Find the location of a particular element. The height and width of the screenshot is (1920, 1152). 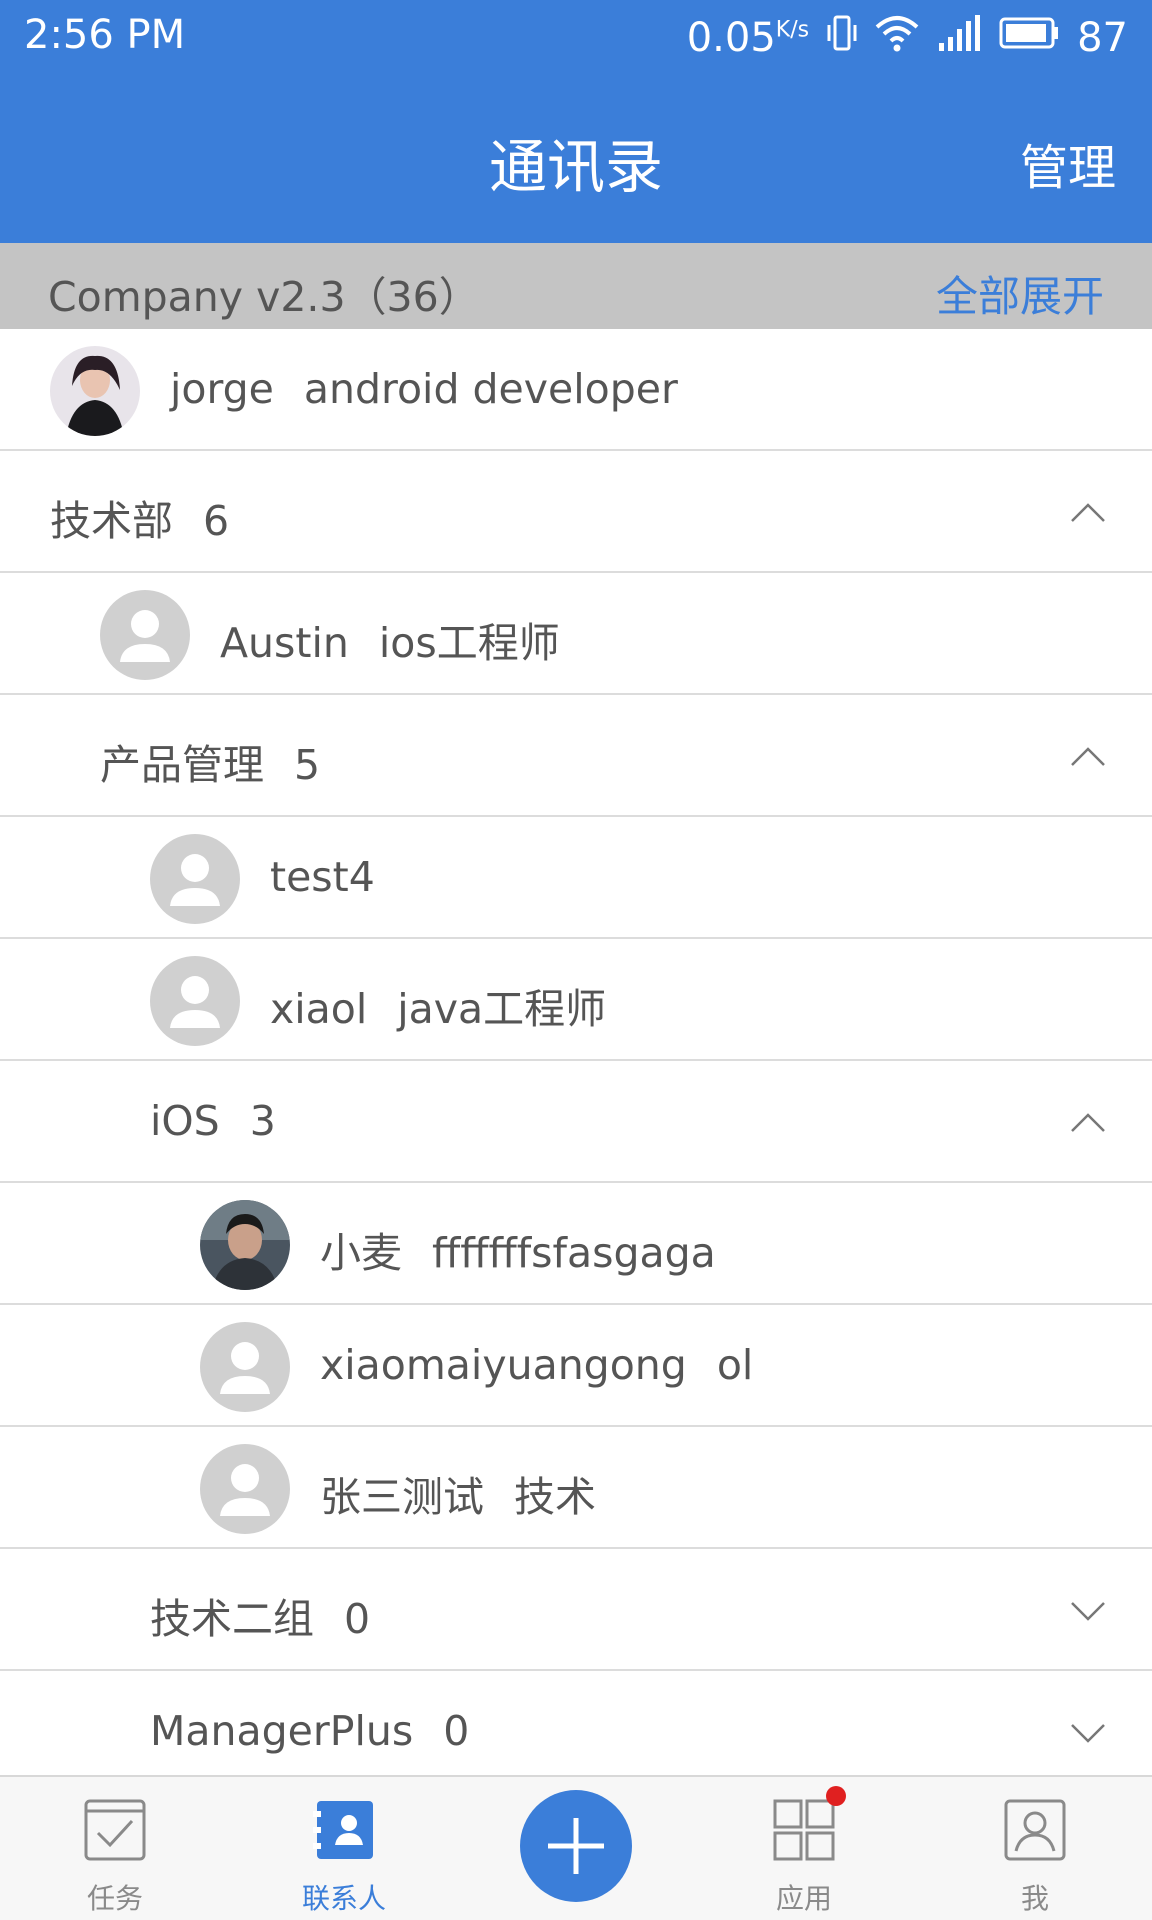

tab-apps: 应用 is located at coordinates (804, 1848).